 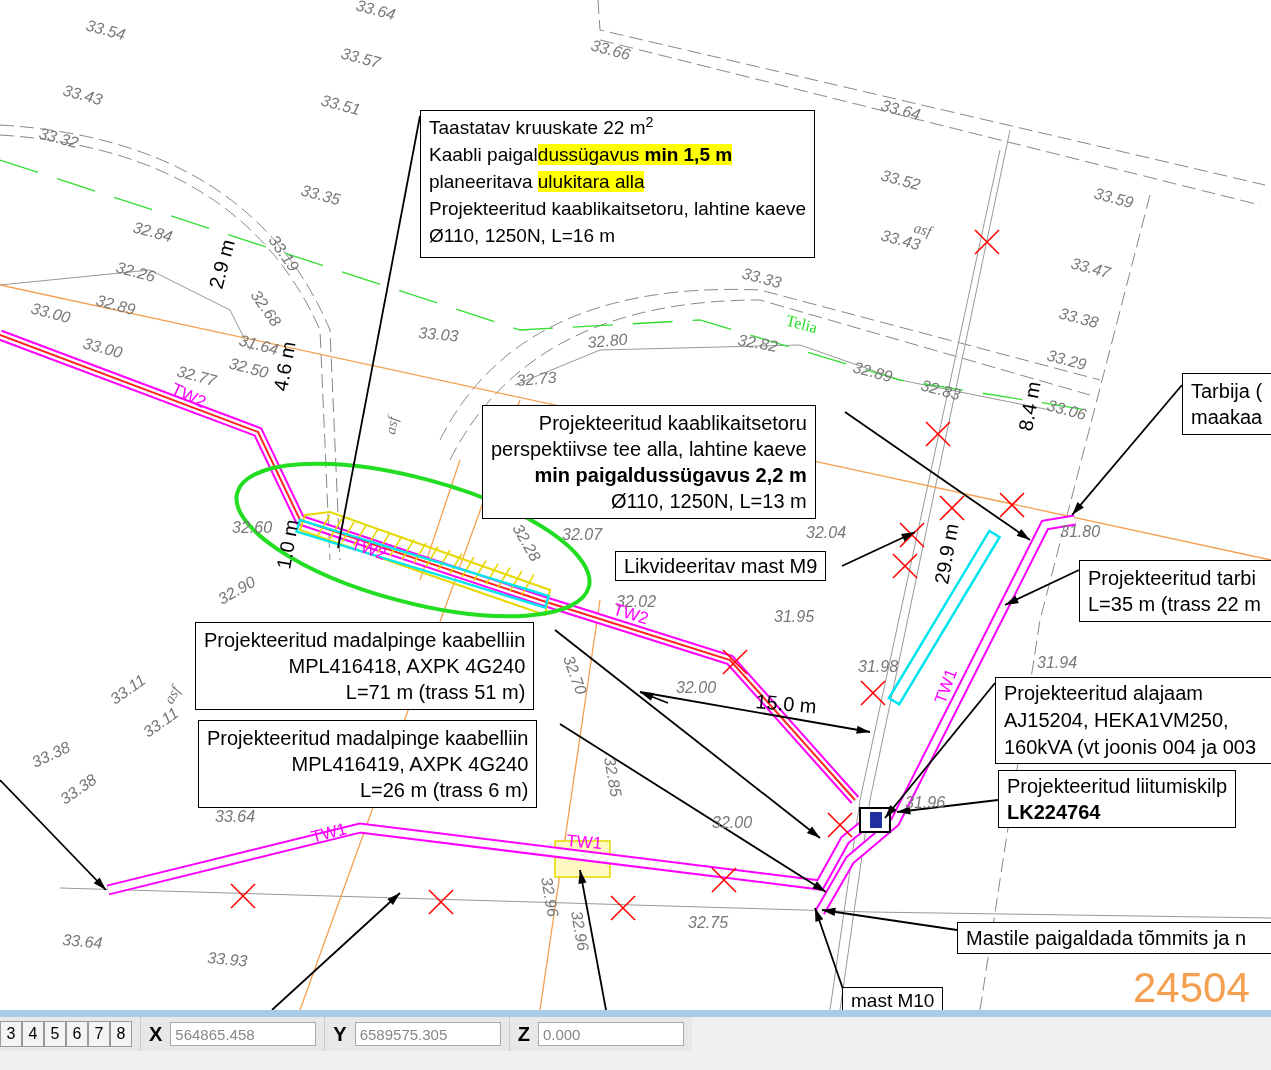 I want to click on dimension-label: 15.0 m, so click(x=786, y=704).